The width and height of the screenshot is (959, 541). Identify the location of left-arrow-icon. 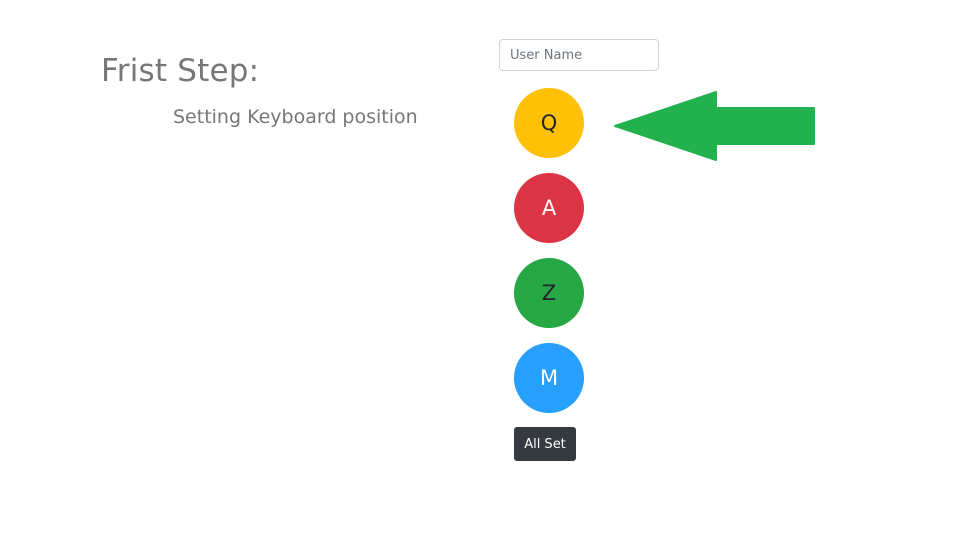
(714, 126).